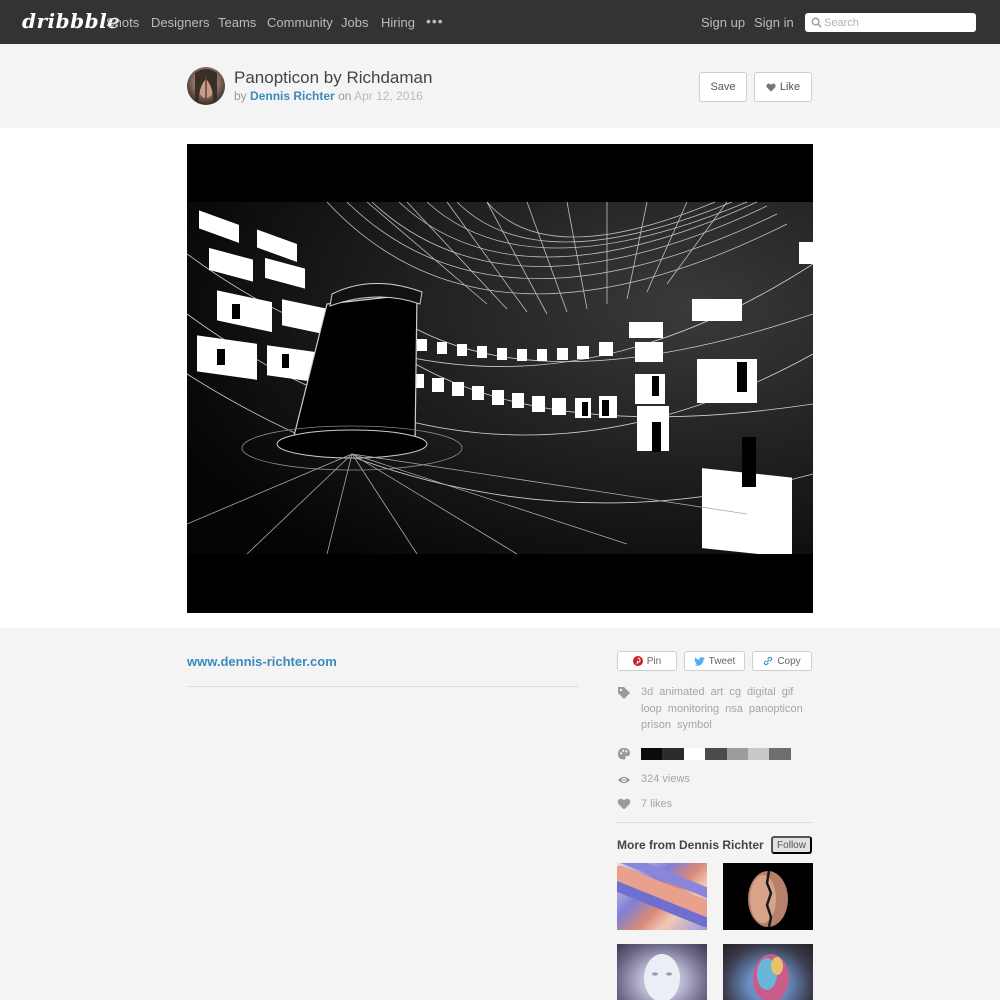 This screenshot has height=1000, width=1000. What do you see at coordinates (723, 22) in the screenshot?
I see `sign-up-link: Sign up` at bounding box center [723, 22].